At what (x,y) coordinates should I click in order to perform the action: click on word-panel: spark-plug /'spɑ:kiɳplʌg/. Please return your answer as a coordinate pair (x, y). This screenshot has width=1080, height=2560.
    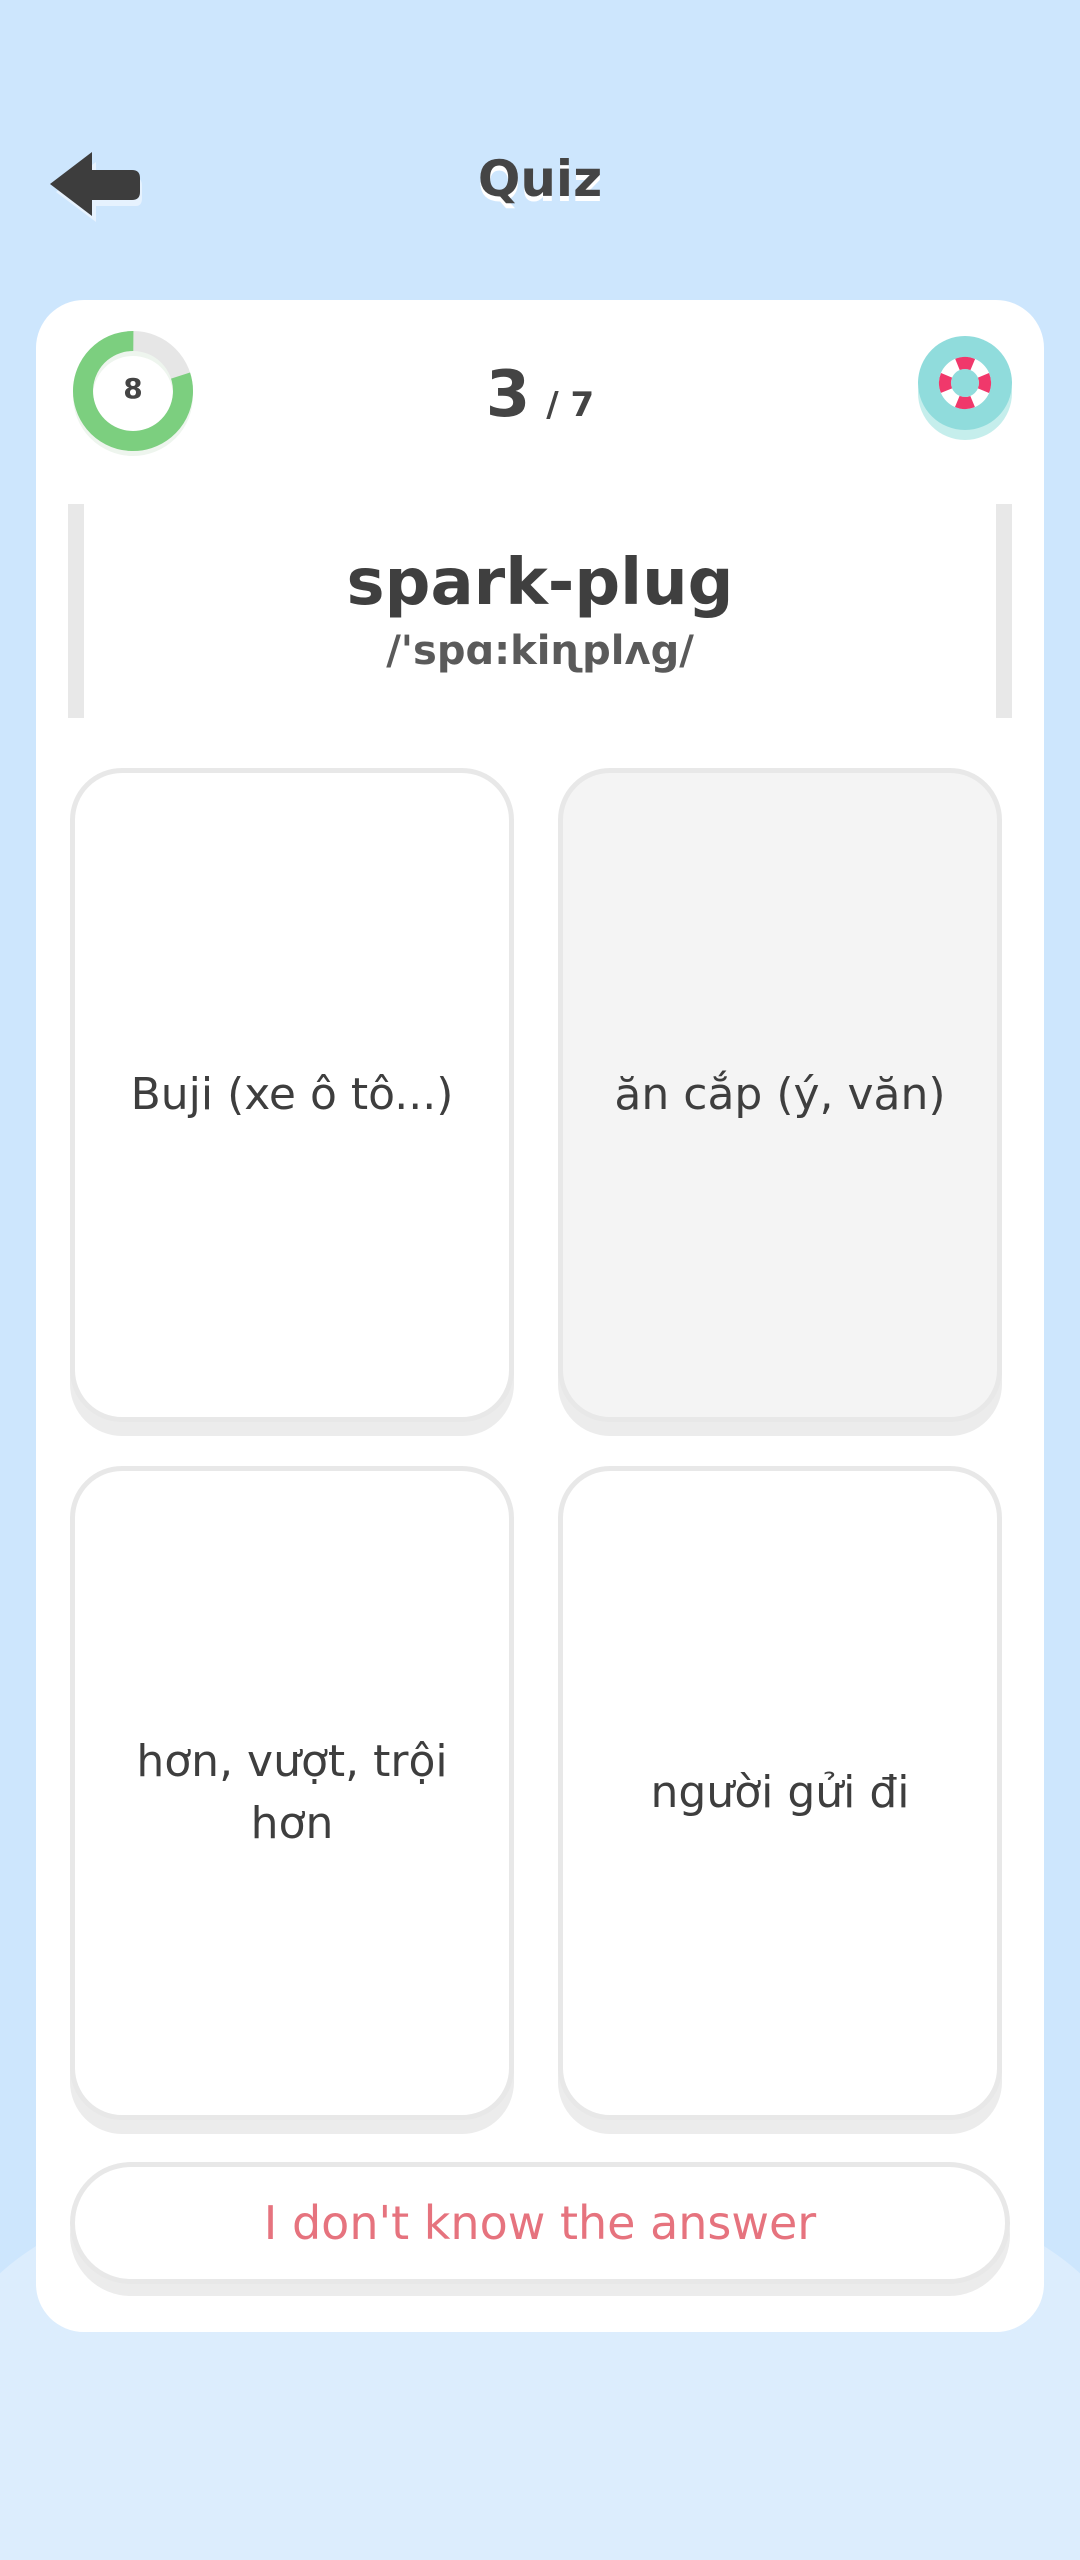
    Looking at the image, I should click on (540, 611).